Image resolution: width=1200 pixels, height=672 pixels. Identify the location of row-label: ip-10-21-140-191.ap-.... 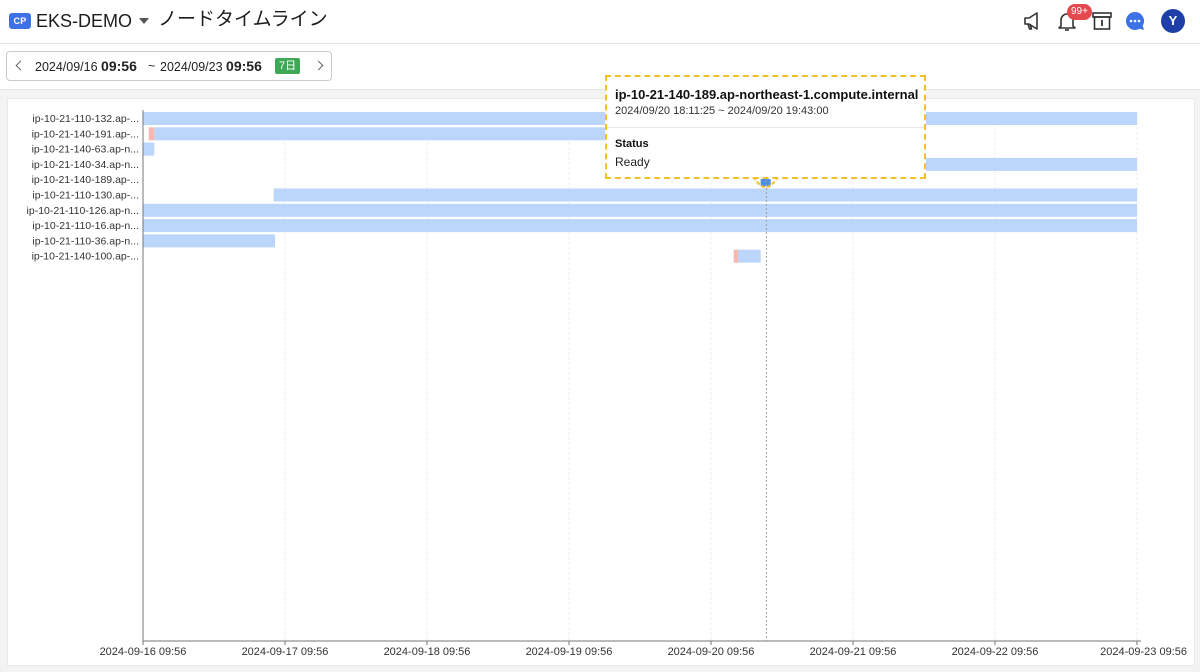
(85, 134).